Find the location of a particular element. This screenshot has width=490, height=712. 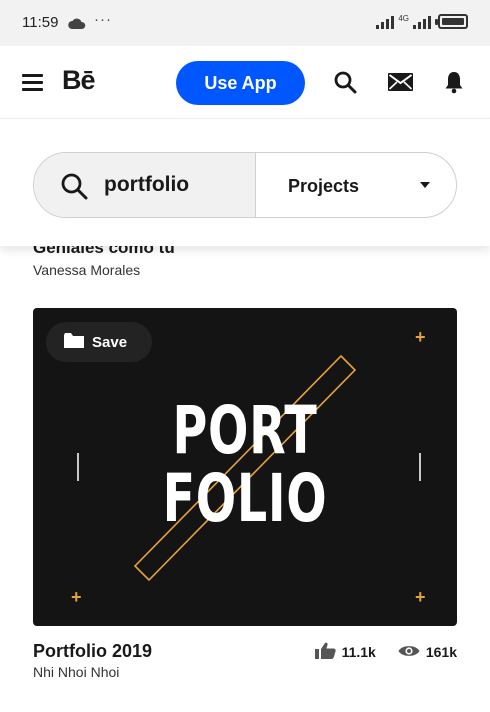

appreciations-stat: 11.1k is located at coordinates (345, 652).